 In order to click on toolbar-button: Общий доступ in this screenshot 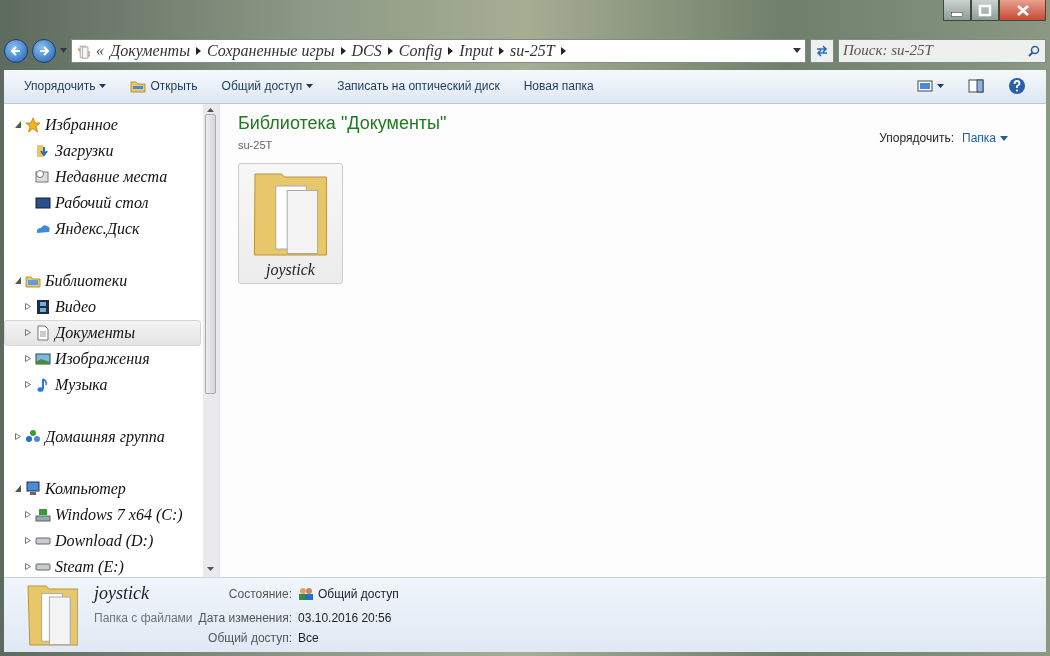, I will do `click(267, 86)`.